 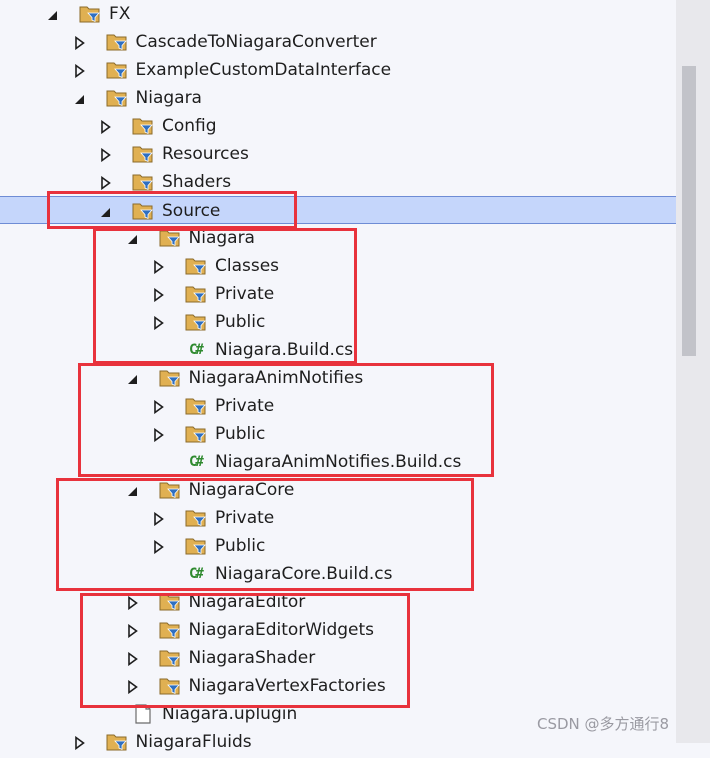 I want to click on tree-item: Niagara, so click(x=338, y=98).